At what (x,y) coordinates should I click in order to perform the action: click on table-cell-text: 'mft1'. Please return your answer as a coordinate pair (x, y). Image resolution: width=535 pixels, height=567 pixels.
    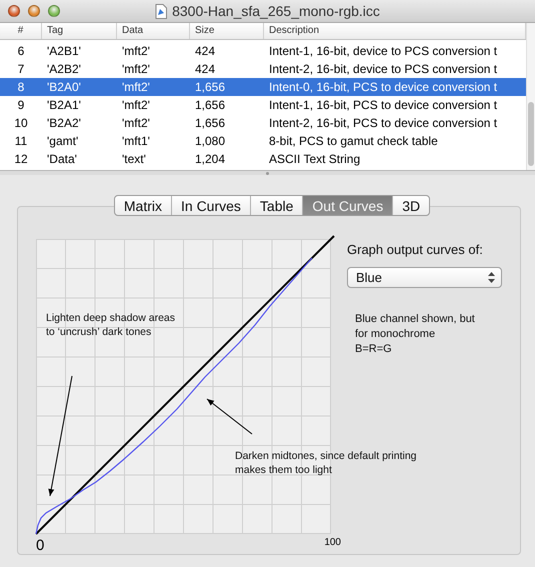
    Looking at the image, I should click on (136, 141).